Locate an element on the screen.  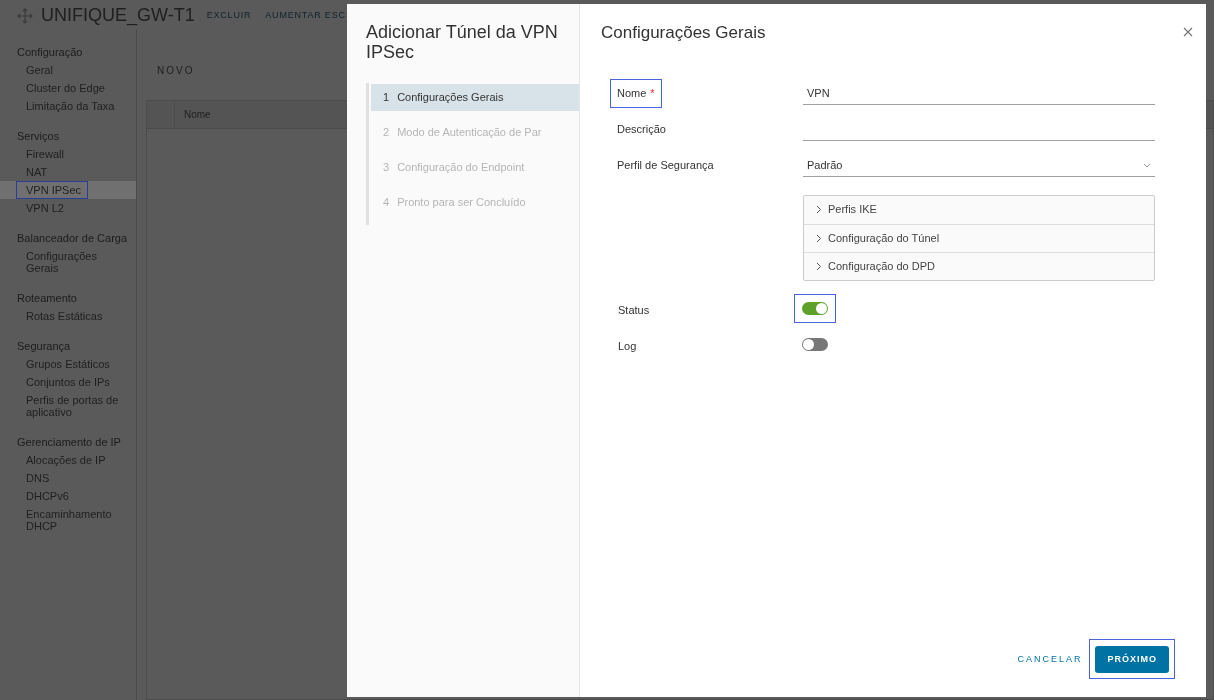
sidebar-item: Alocações de IP is located at coordinates (68, 460).